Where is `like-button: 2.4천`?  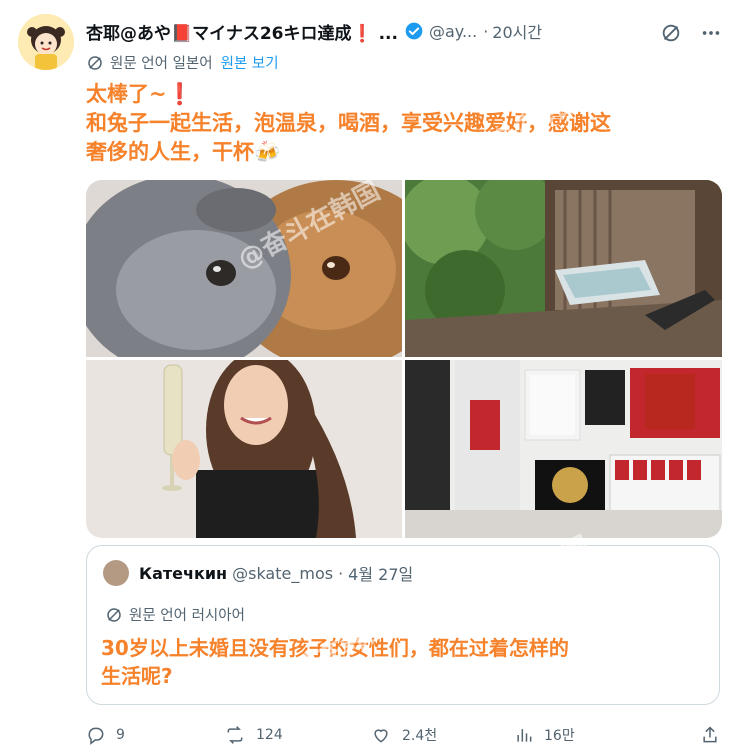 like-button: 2.4천 is located at coordinates (403, 735).